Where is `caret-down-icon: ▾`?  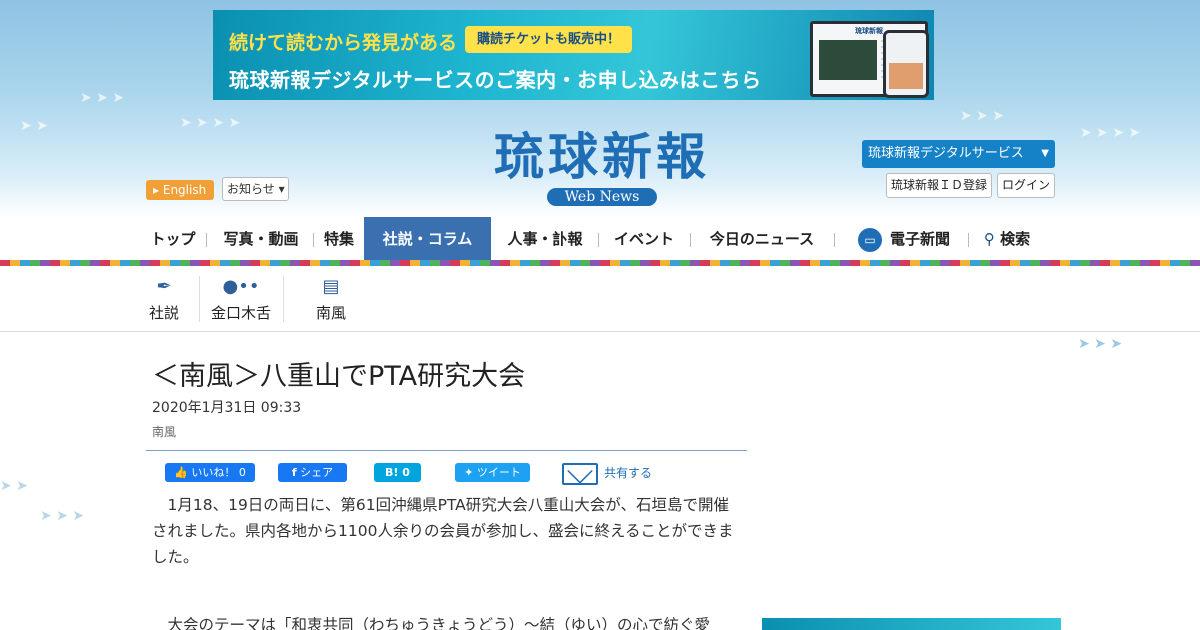
caret-down-icon: ▾ is located at coordinates (281, 189).